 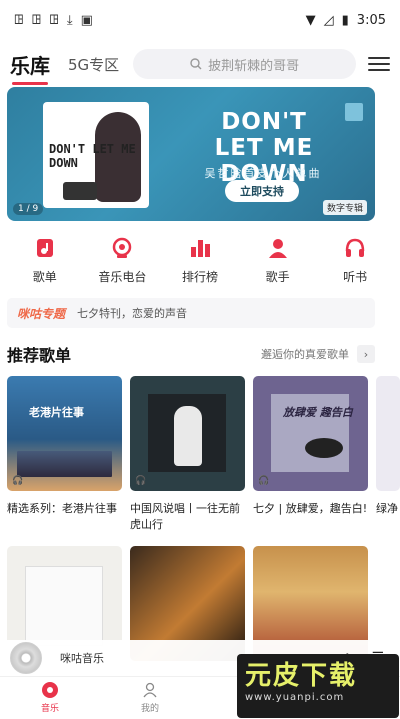 I want to click on album-cover: DON'T LET ME DOWN, so click(x=96, y=155).